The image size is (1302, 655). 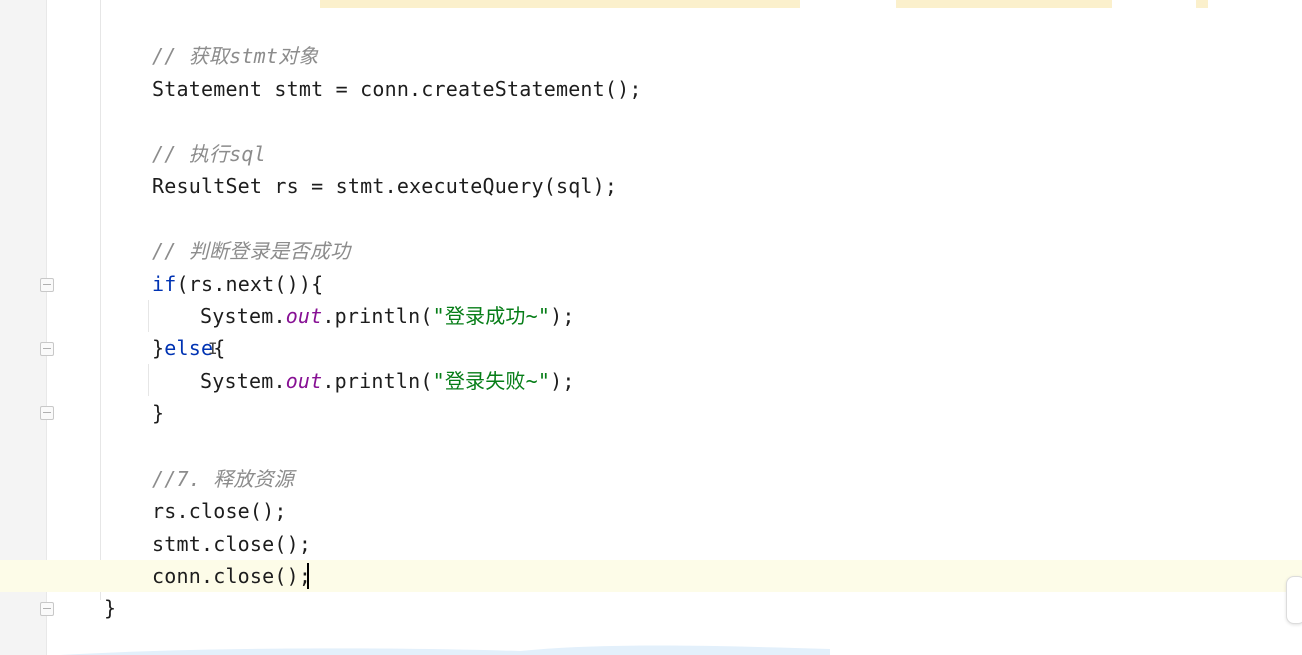 I want to click on code-line-if: if(rs.next()){, so click(x=237, y=284).